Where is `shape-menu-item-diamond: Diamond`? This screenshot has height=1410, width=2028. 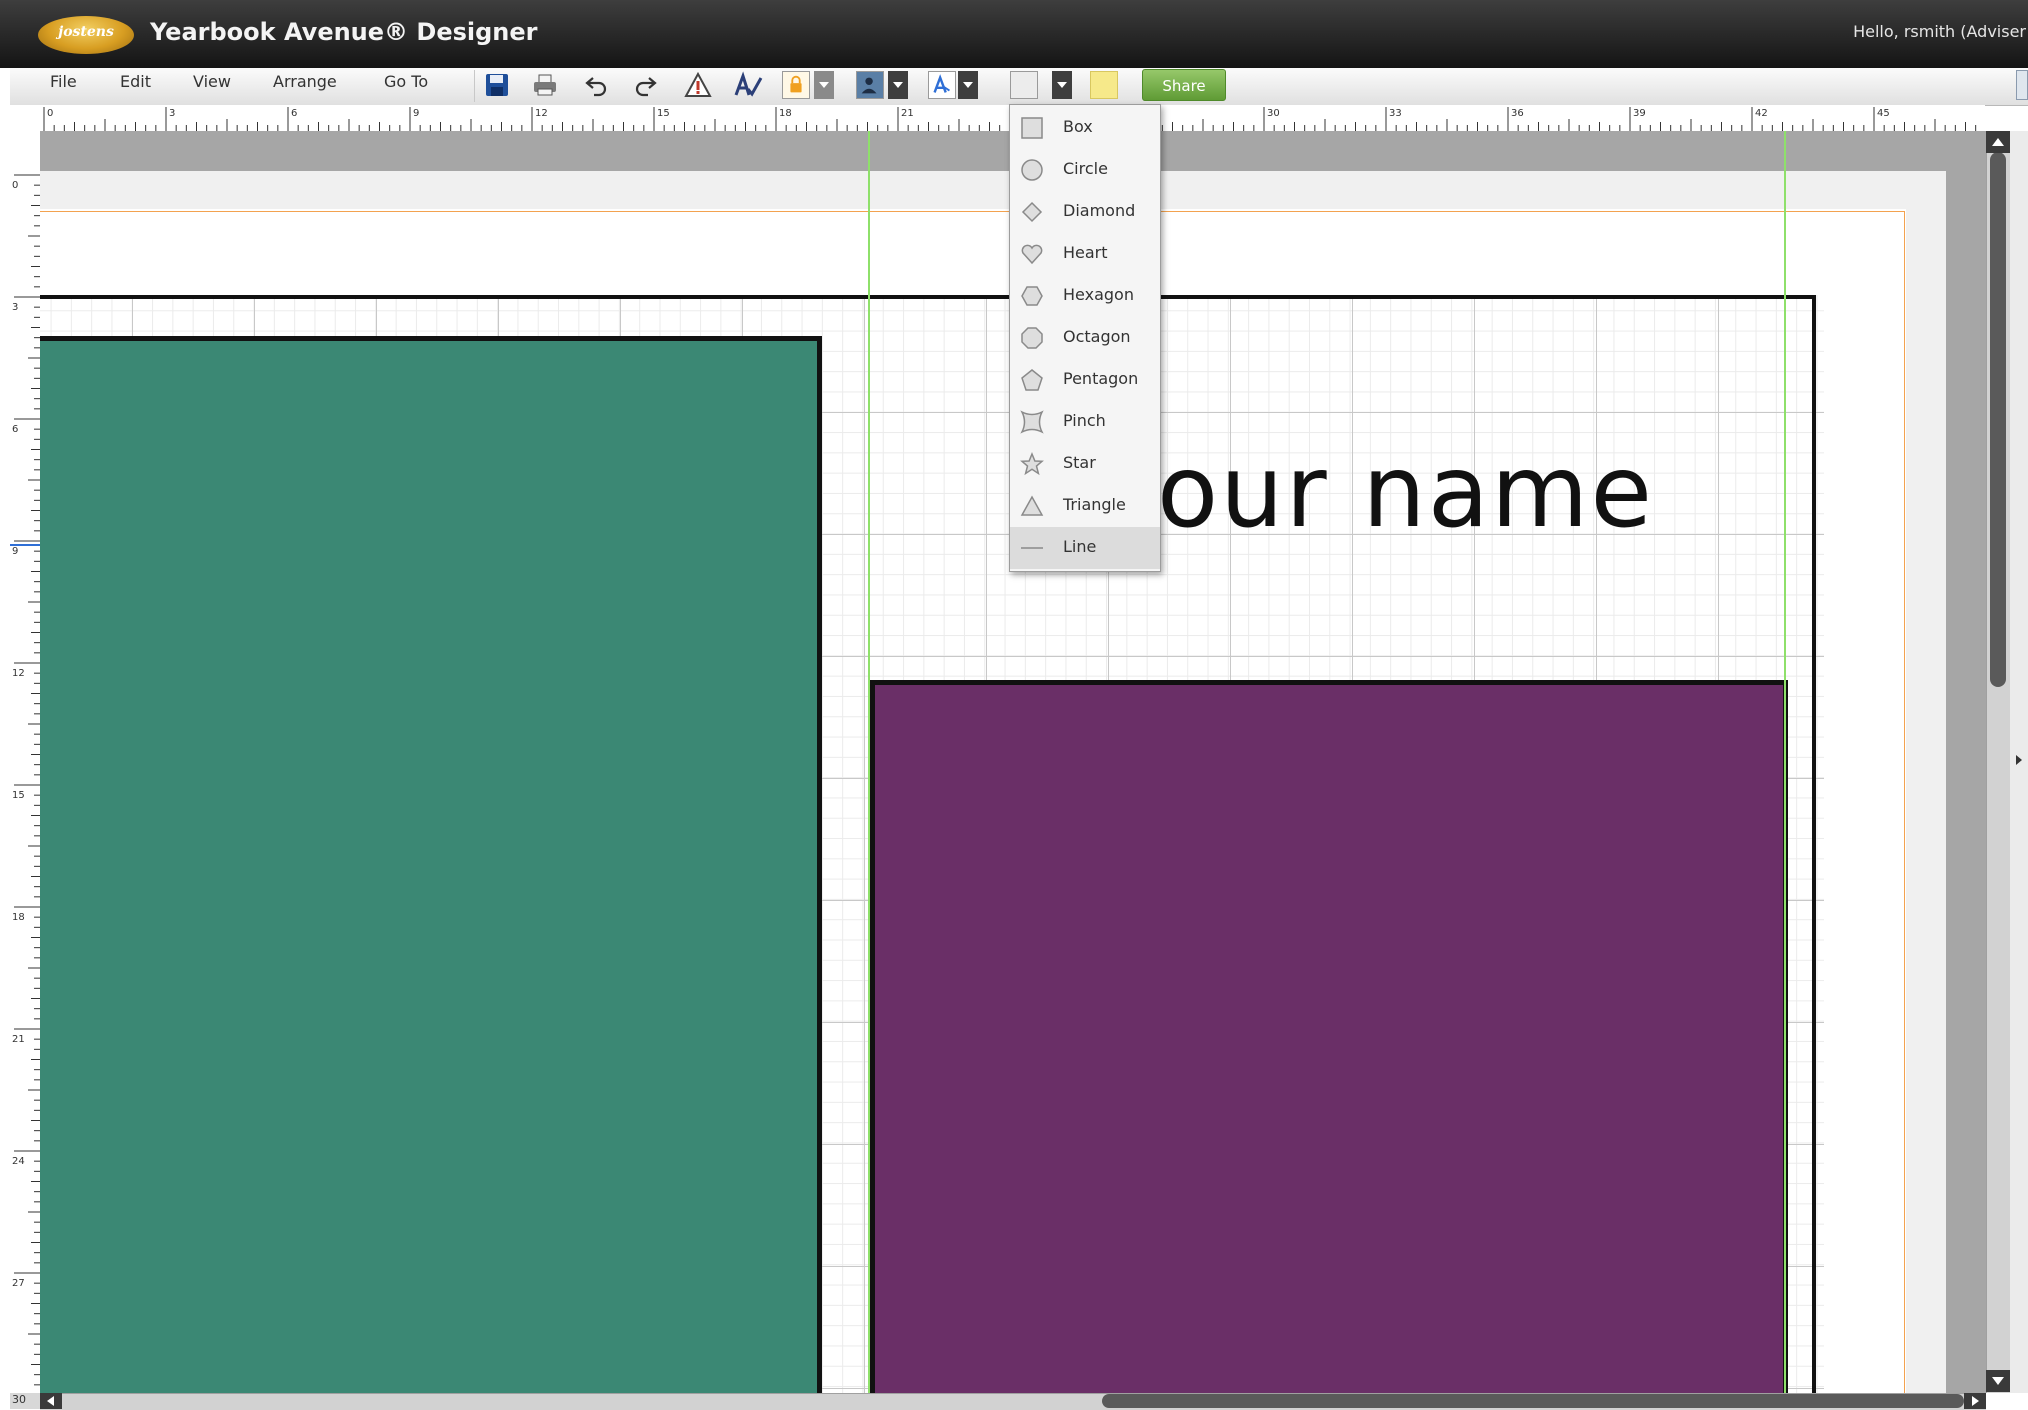
shape-menu-item-diamond: Diamond is located at coordinates (1085, 212).